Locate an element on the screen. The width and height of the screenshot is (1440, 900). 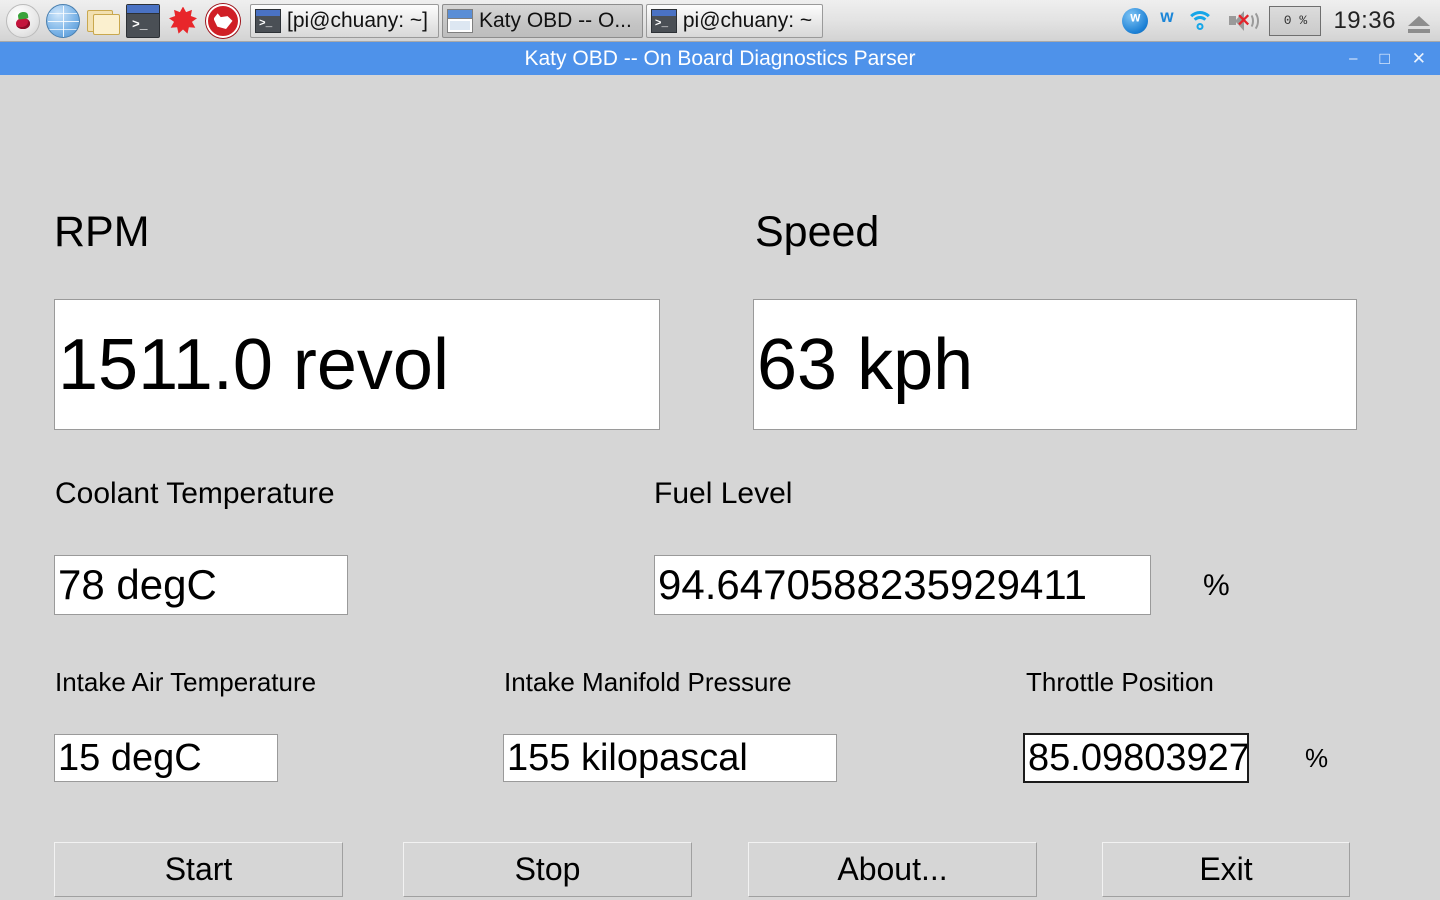
stop-button: Stop is located at coordinates (547, 869).